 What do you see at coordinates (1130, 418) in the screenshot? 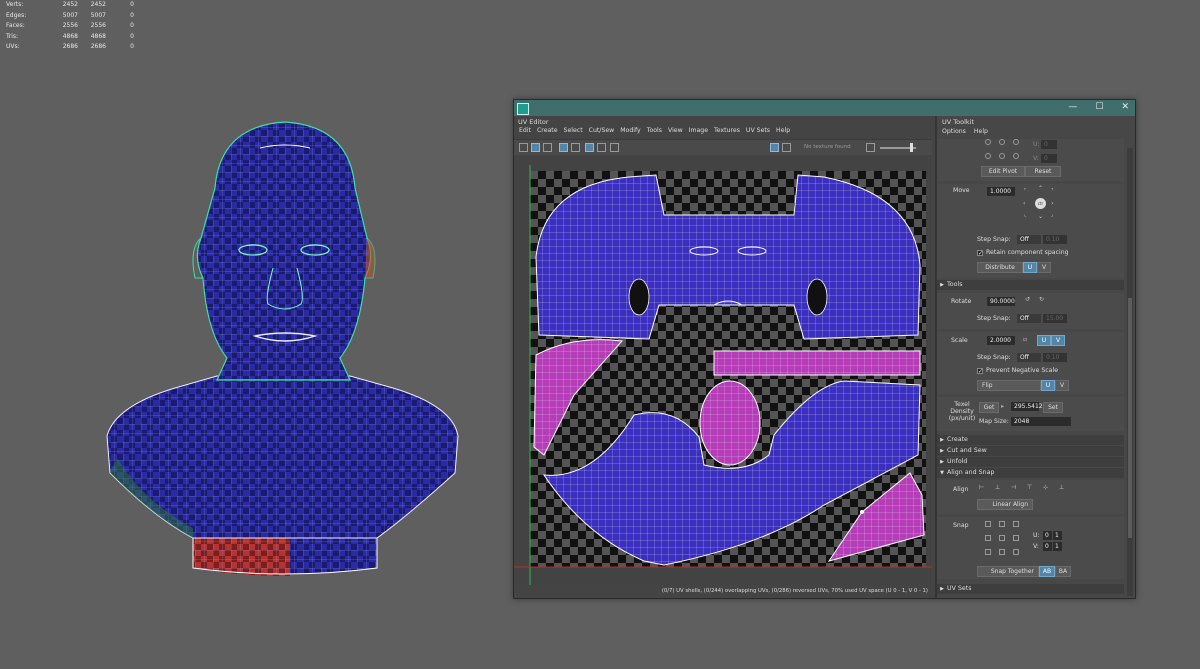
I see `toolkit-scrollbar-thumb` at bounding box center [1130, 418].